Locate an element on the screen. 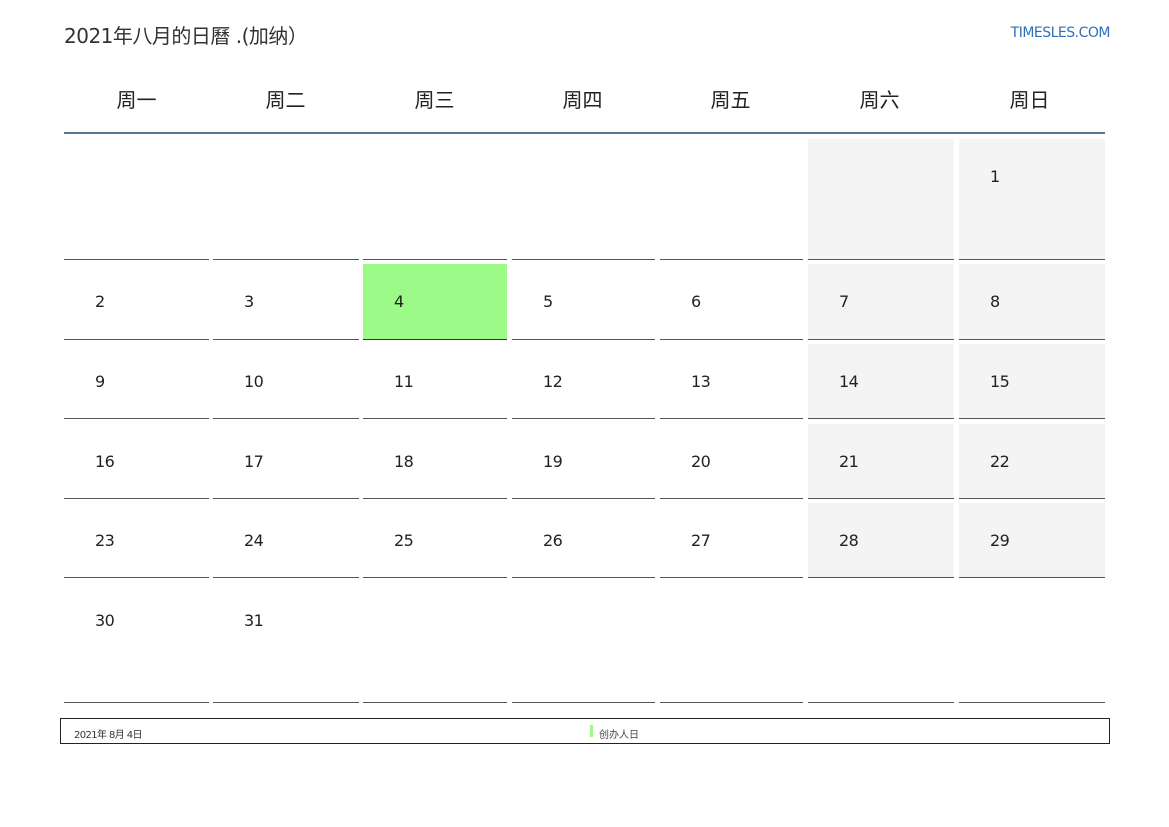 Image resolution: width=1169 pixels, height=827 pixels. day-cell-3: 3 is located at coordinates (286, 302).